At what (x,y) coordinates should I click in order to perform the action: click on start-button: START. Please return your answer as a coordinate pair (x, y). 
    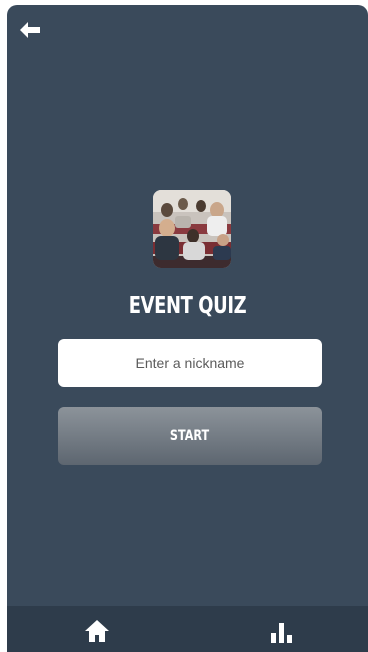
    Looking at the image, I should click on (190, 436).